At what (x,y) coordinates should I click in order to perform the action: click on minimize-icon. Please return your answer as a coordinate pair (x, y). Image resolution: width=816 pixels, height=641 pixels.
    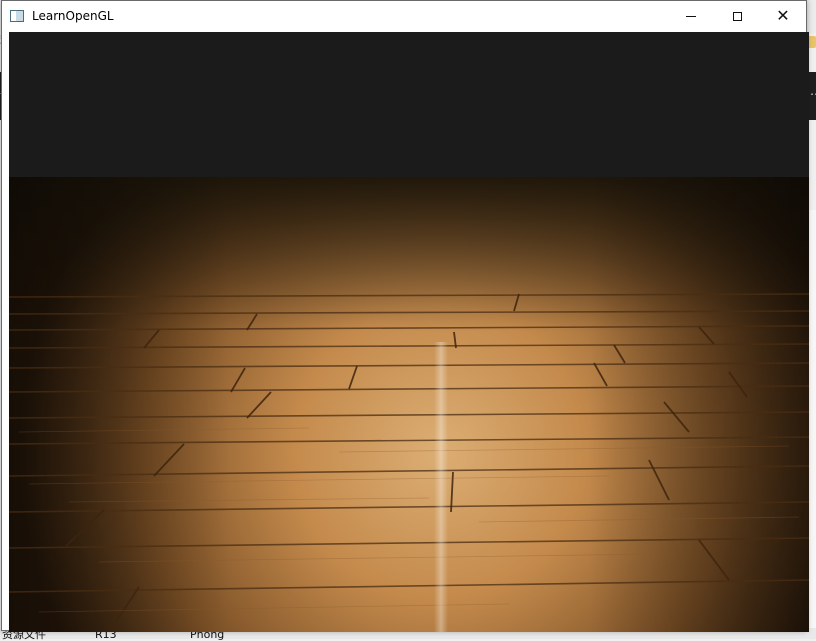
    Looking at the image, I should click on (691, 16).